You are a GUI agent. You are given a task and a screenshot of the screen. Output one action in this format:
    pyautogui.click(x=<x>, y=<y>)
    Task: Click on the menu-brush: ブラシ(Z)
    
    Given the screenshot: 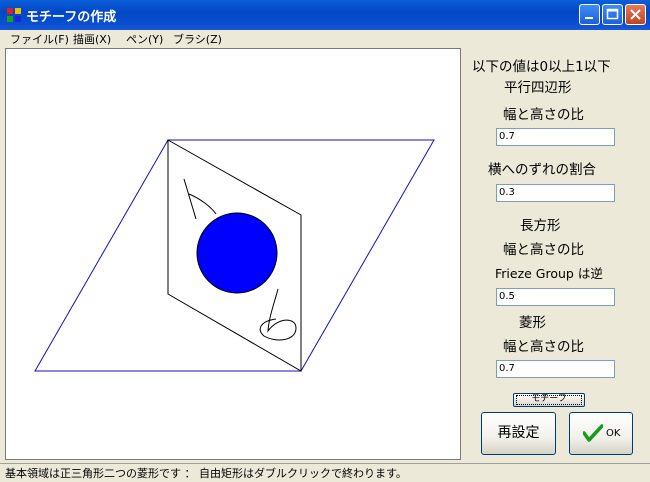 What is the action you would take?
    pyautogui.click(x=197, y=39)
    